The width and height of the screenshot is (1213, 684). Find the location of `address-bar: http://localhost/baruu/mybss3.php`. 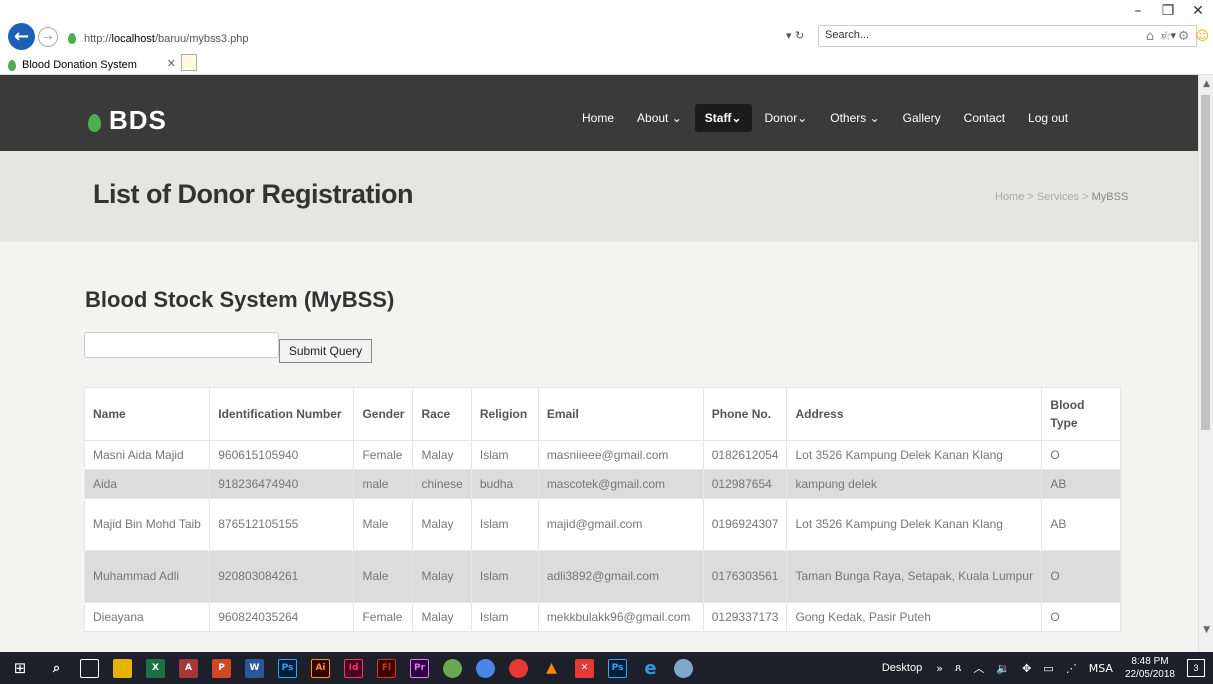

address-bar: http://localhost/baruu/mybss3.php is located at coordinates (440, 38).